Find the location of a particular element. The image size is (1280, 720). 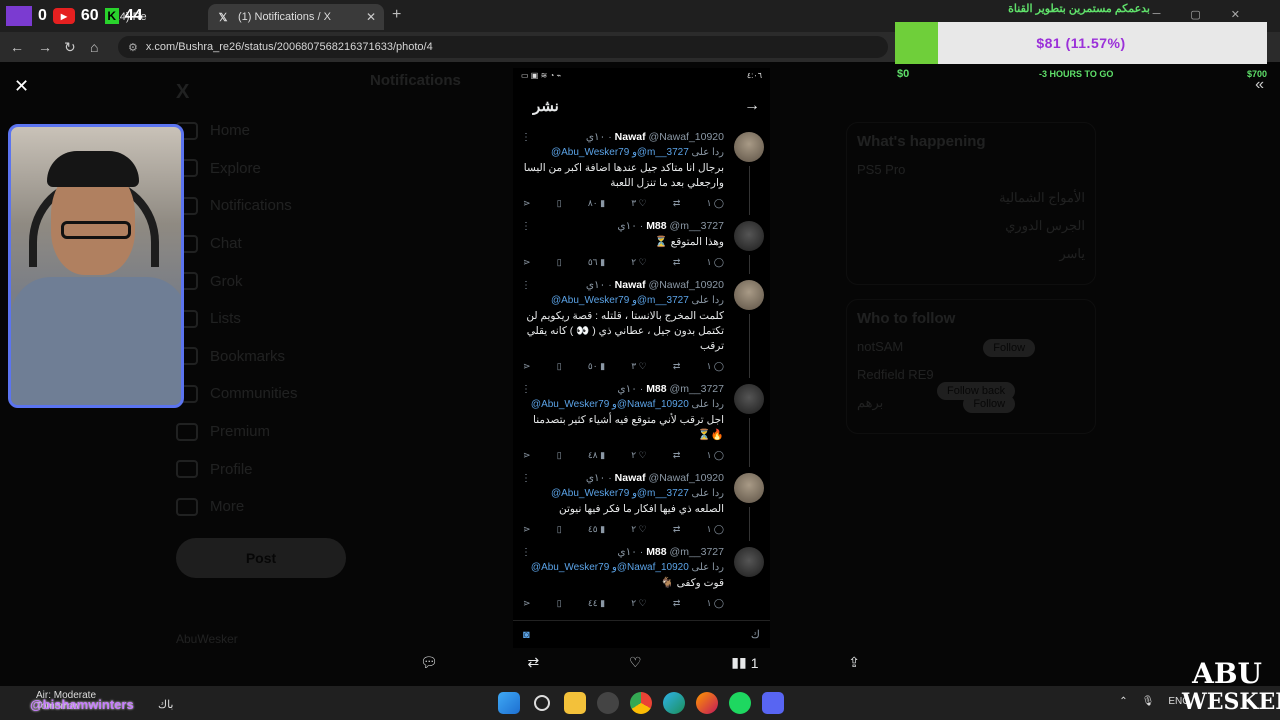

views-icon: ▮▮ is located at coordinates (739, 662).